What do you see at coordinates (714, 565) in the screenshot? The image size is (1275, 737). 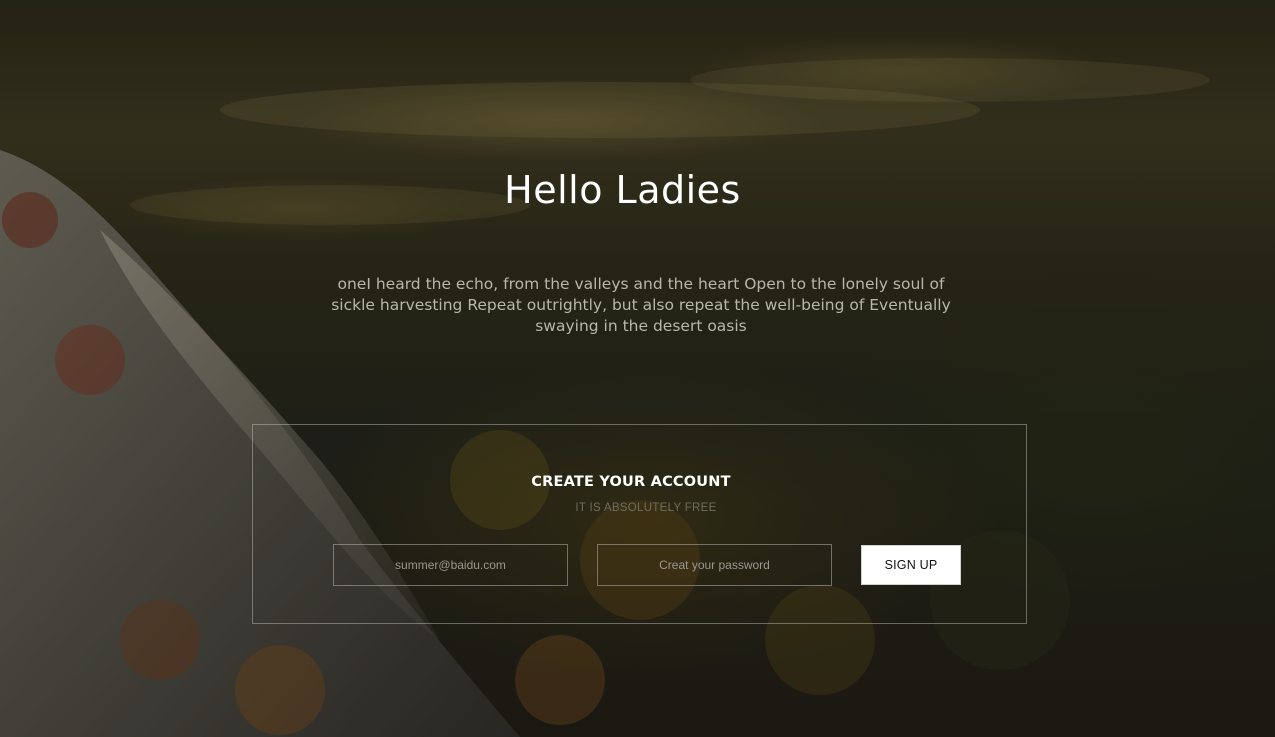 I see `password-field` at bounding box center [714, 565].